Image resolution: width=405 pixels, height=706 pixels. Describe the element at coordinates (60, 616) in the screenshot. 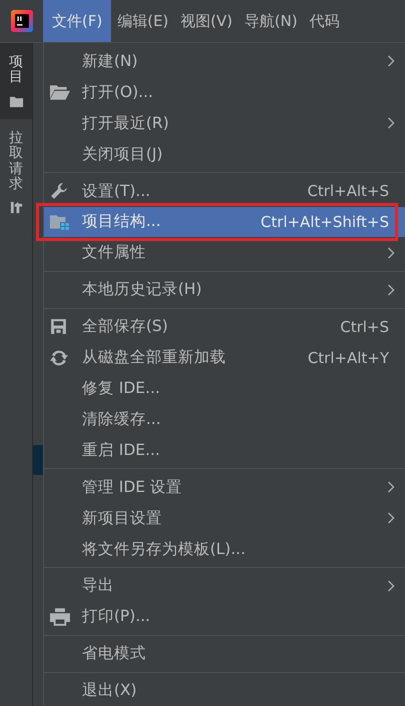

I see `printer-icon` at that location.